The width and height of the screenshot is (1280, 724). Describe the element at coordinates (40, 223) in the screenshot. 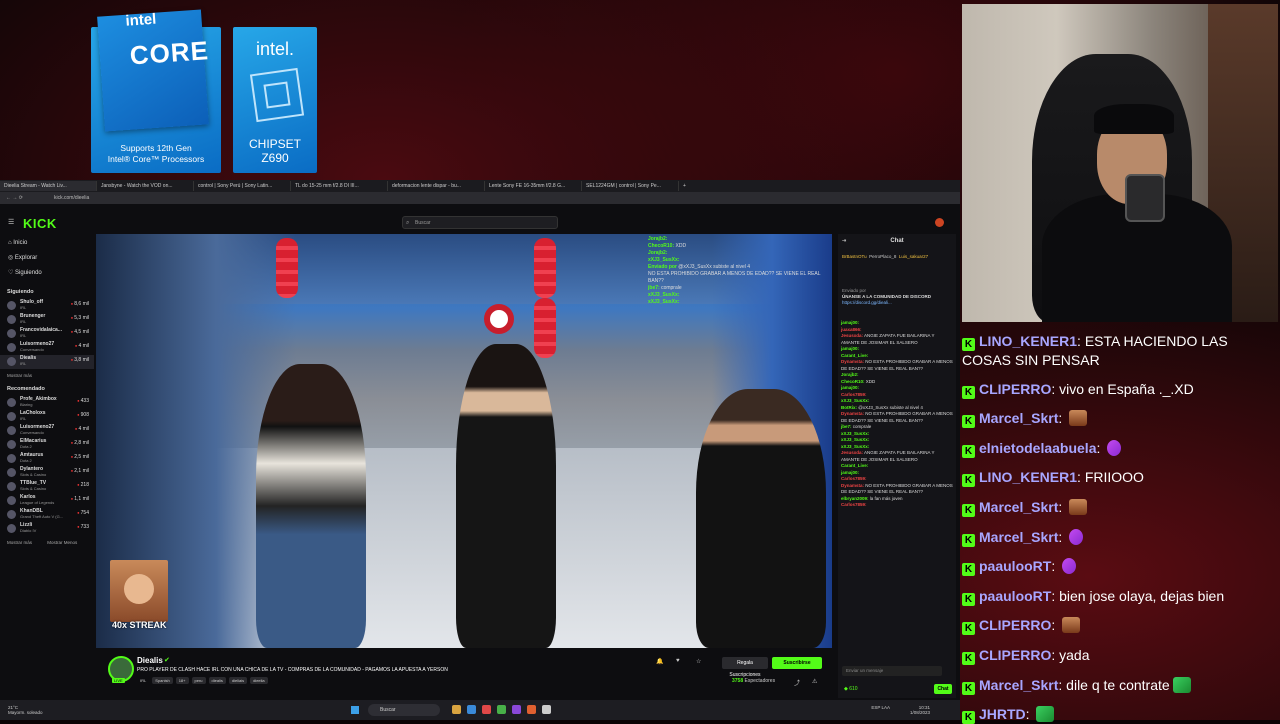

I see `kick-logo: KICK` at that location.